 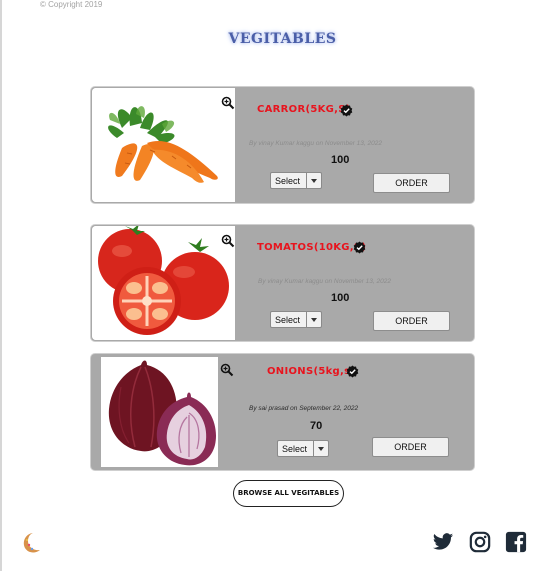 I want to click on product-image-carrot, so click(x=163, y=145).